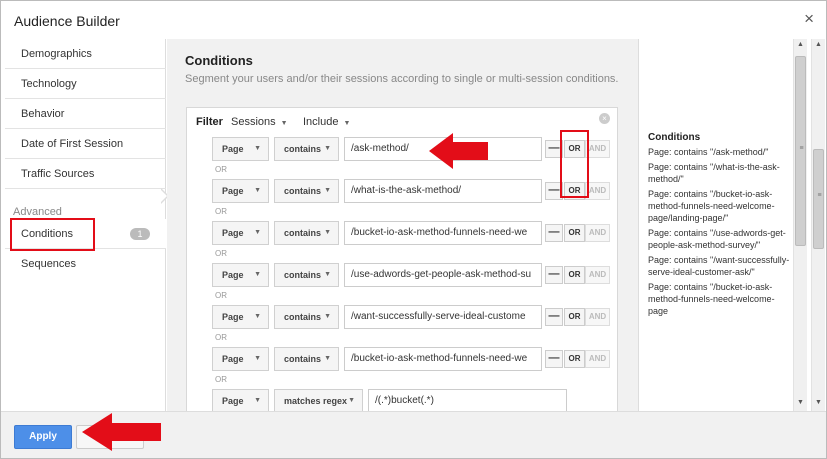 Image resolution: width=827 pixels, height=459 pixels. I want to click on condition-value-input: /want-successfully-serve-ideal-custome, so click(443, 317).